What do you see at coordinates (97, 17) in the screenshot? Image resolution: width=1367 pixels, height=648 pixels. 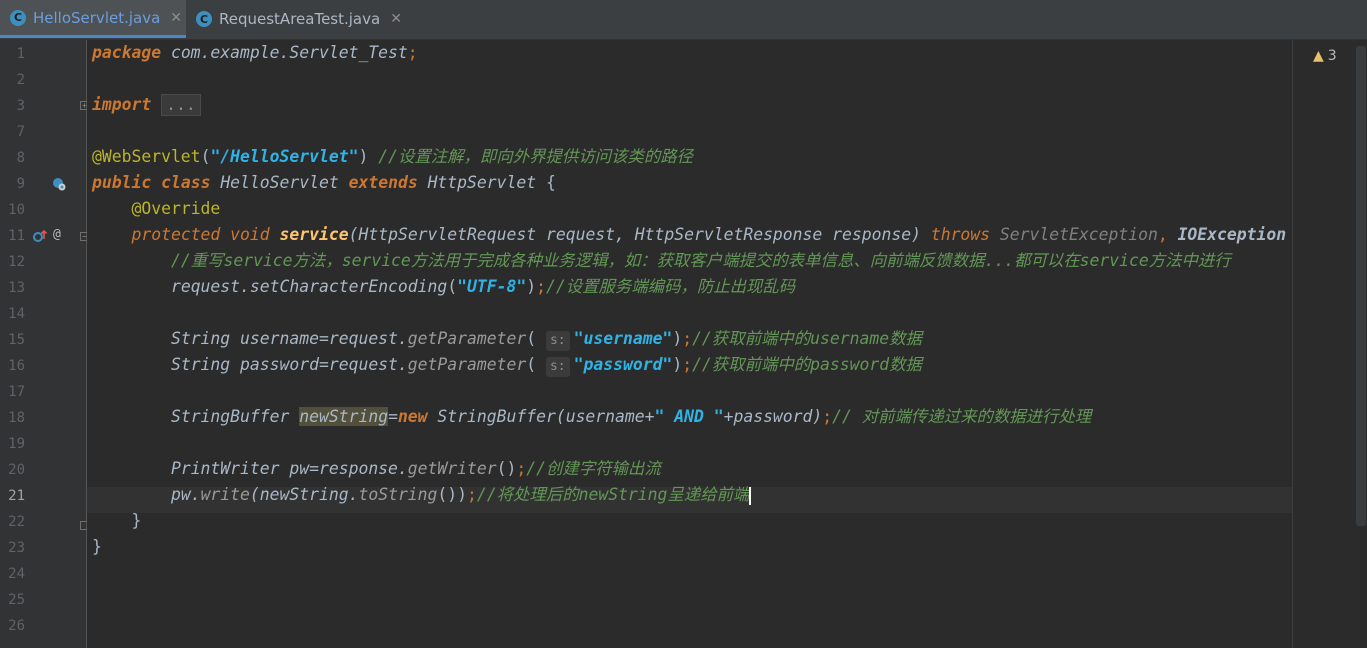 I see `tab-label: HelloServlet.java` at bounding box center [97, 17].